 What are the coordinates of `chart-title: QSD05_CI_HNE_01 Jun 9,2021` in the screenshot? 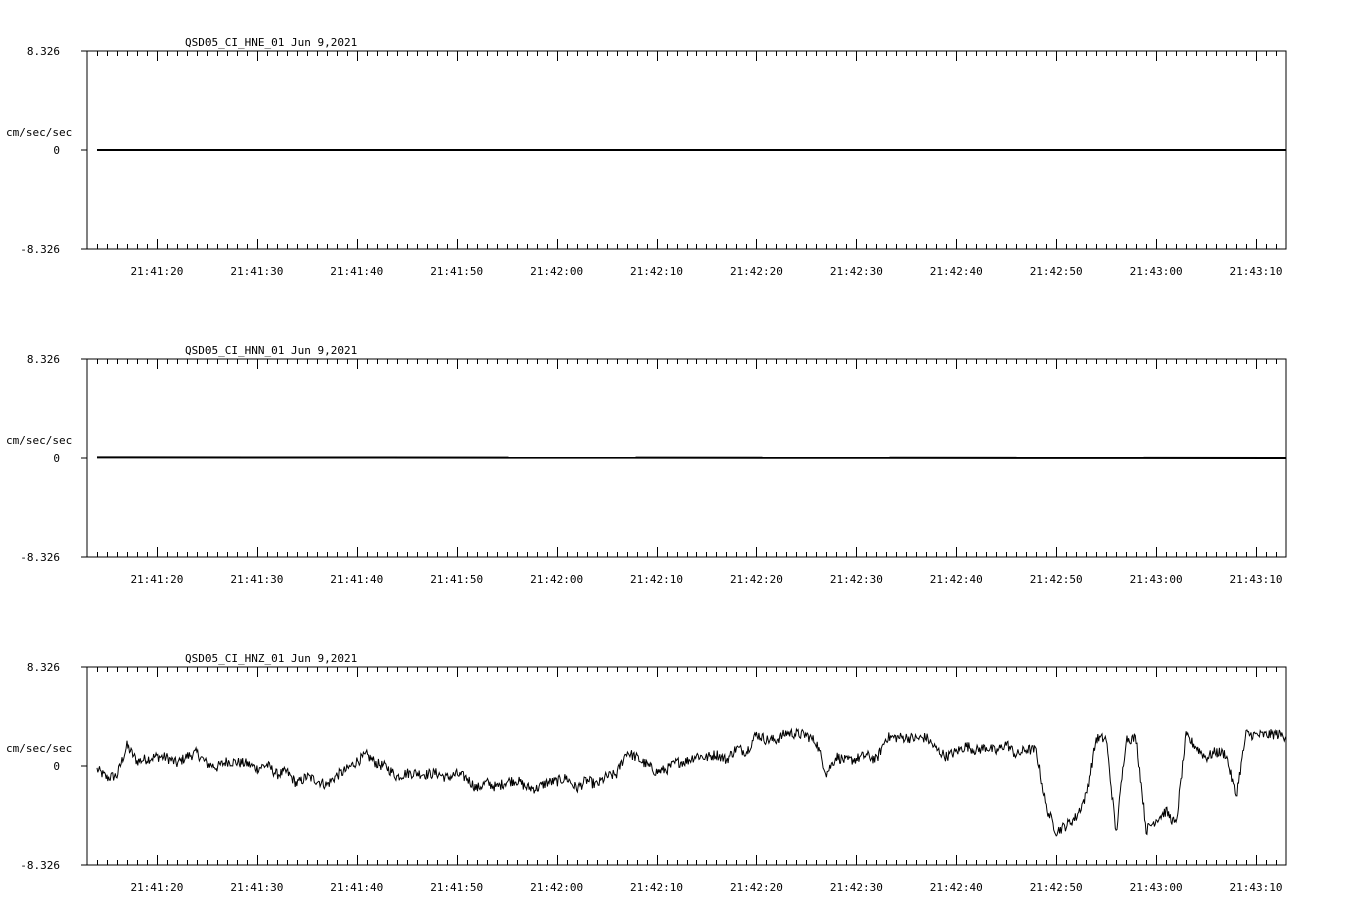 It's located at (271, 42).